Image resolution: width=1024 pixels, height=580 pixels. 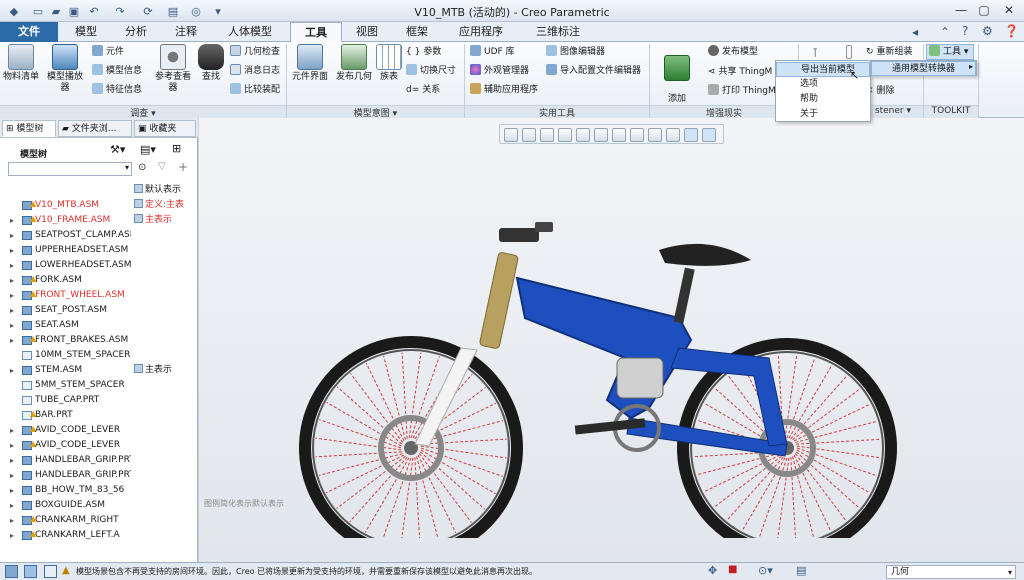 I want to click on bom-button: 物料清单, so click(x=21, y=63).